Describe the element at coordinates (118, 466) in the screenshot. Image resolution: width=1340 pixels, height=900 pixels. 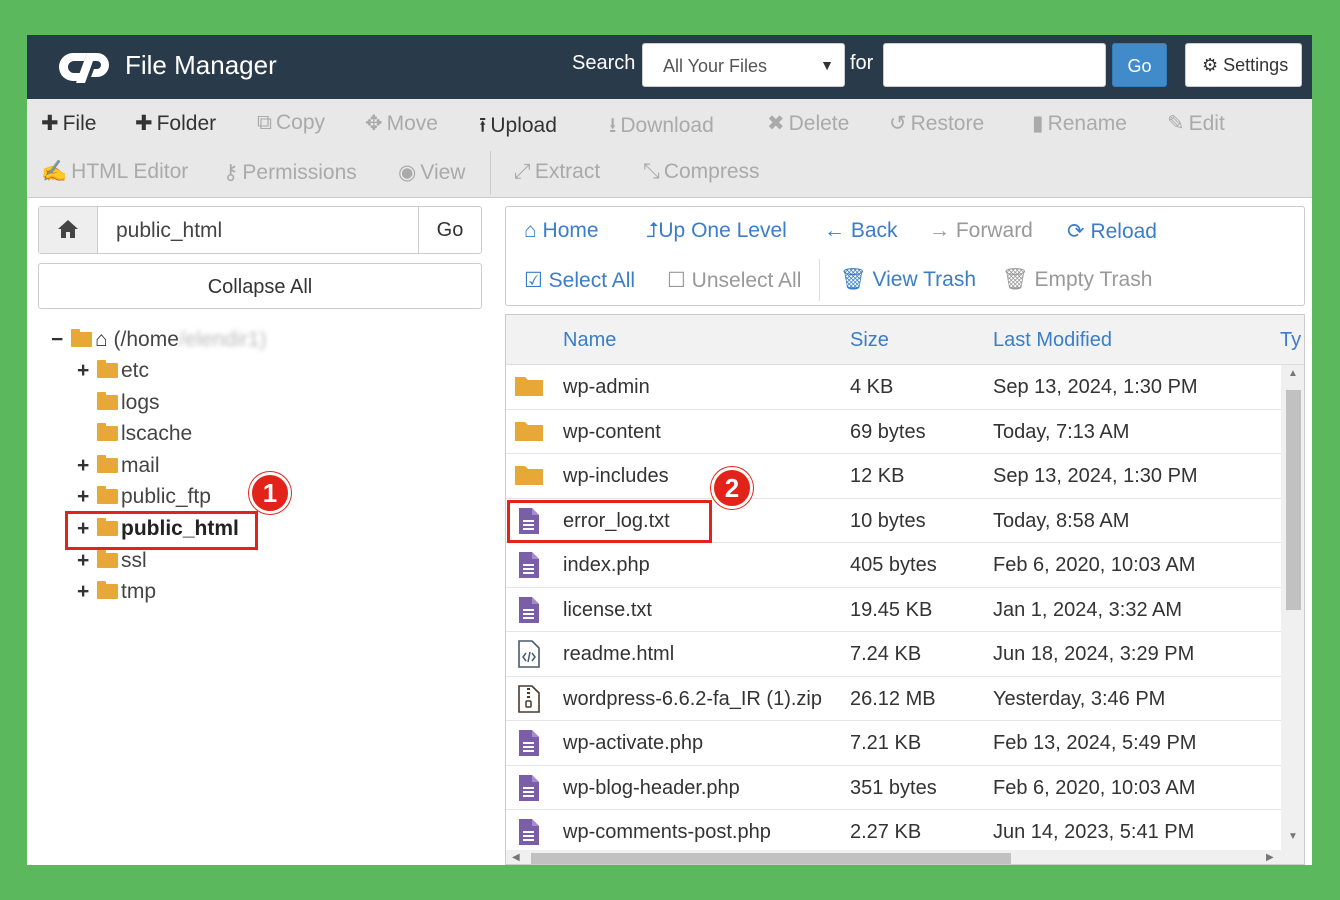
I see `tree-item-mail: + mail` at that location.